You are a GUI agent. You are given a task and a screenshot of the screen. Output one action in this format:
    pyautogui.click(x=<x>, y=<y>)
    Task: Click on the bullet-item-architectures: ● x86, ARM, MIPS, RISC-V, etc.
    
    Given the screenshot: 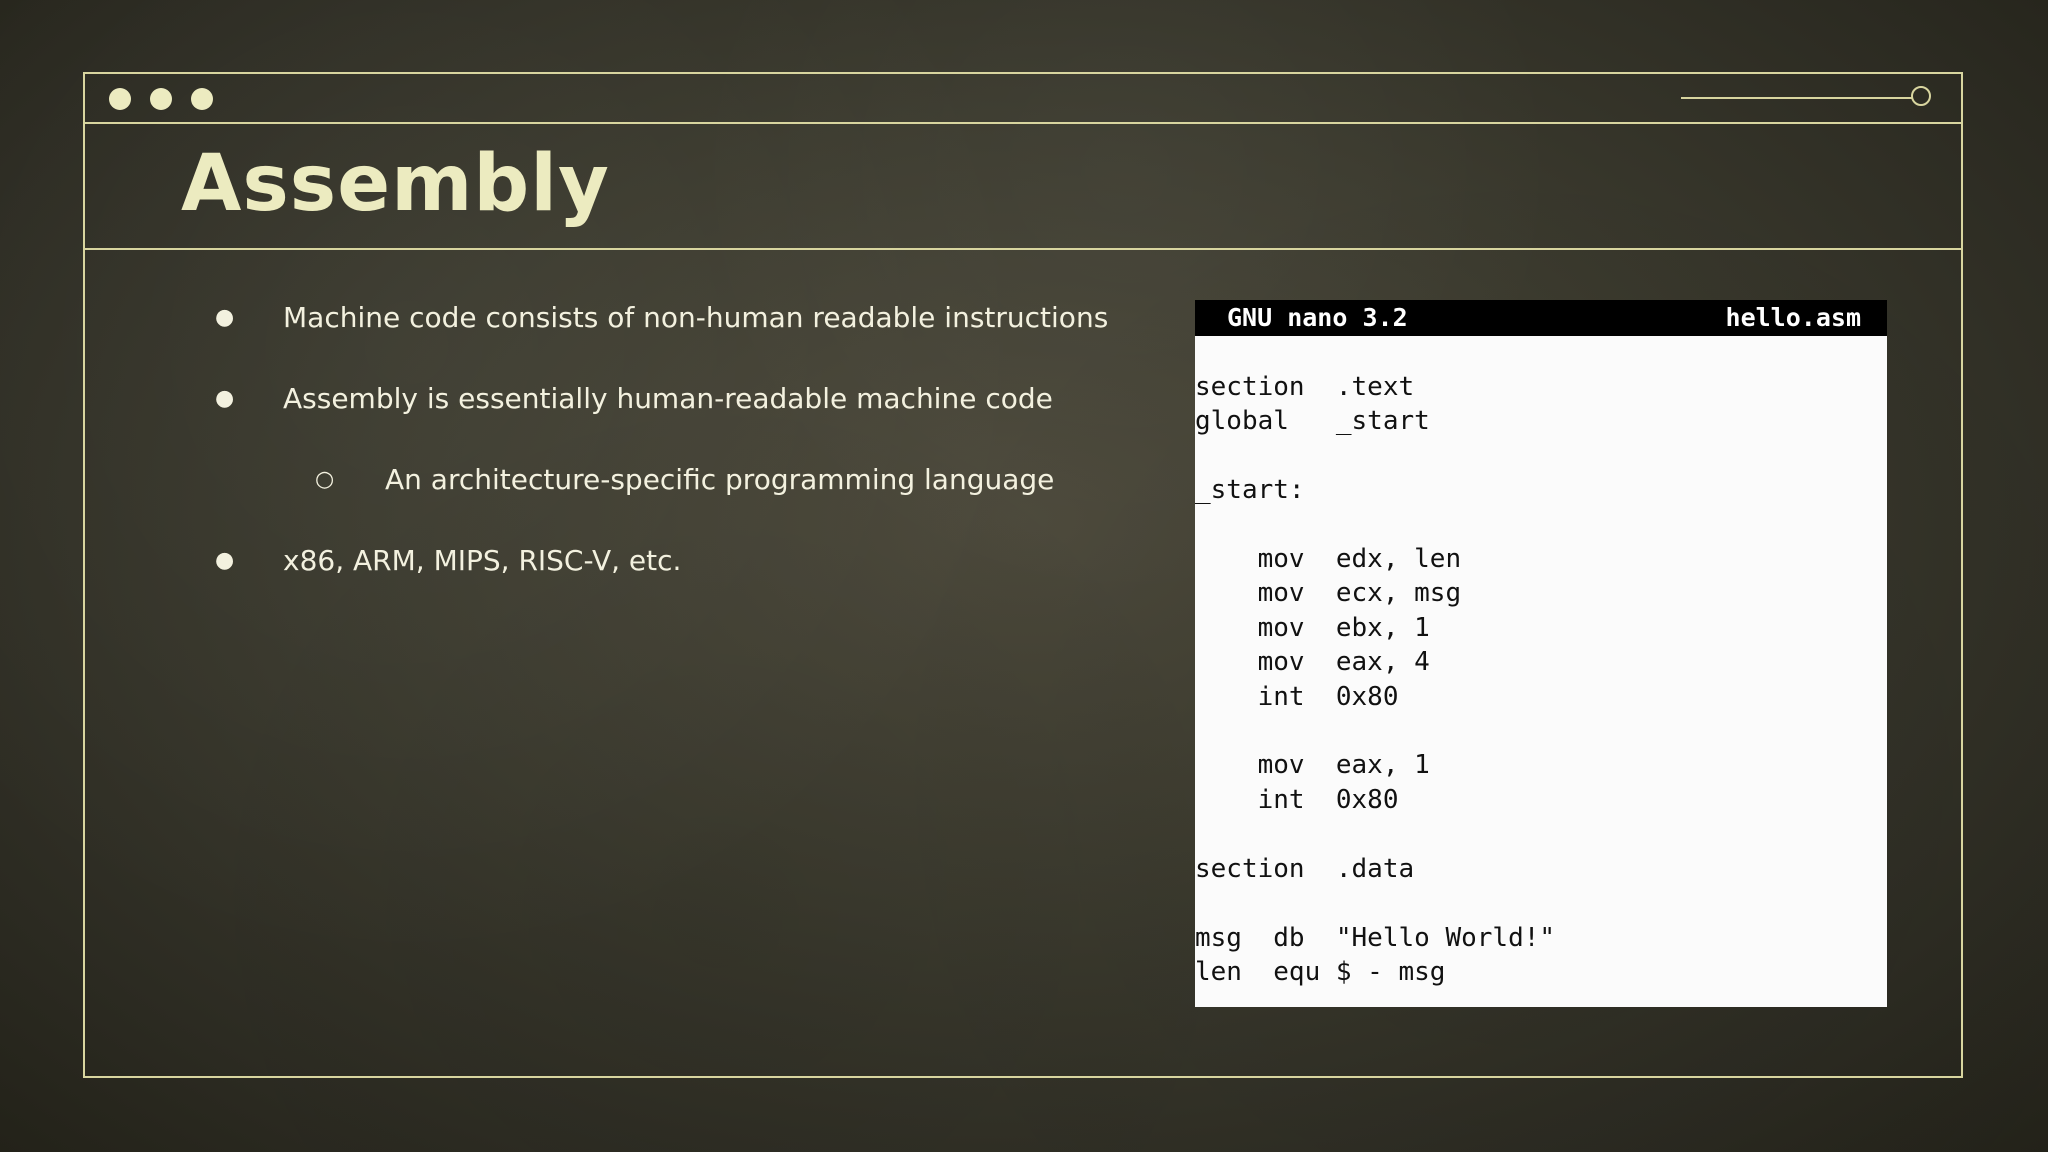 What is the action you would take?
    pyautogui.click(x=448, y=561)
    